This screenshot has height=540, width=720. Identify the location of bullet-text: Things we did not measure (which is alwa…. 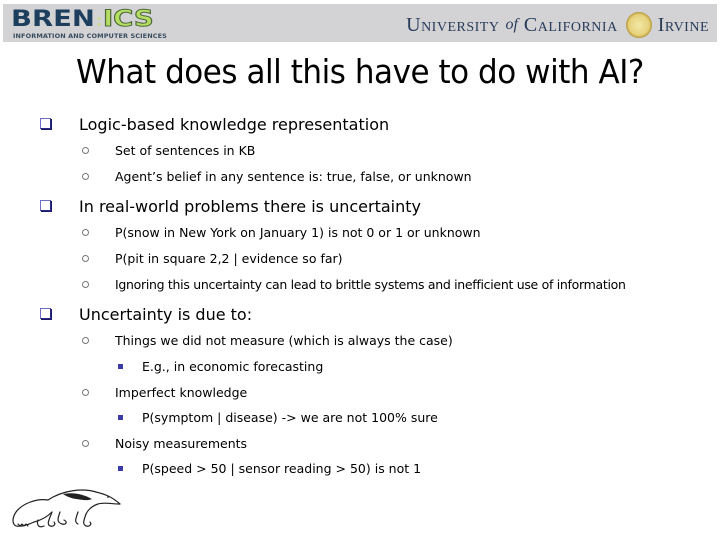
(284, 340).